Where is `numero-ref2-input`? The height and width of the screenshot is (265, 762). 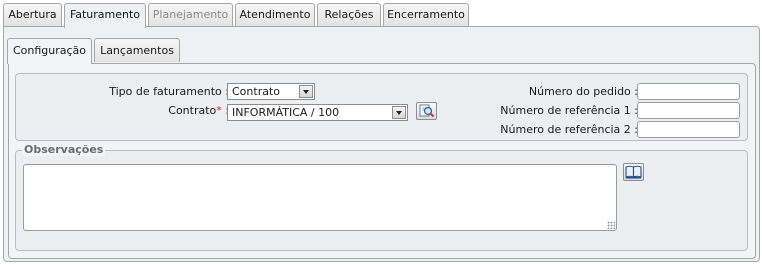
numero-ref2-input is located at coordinates (688, 129).